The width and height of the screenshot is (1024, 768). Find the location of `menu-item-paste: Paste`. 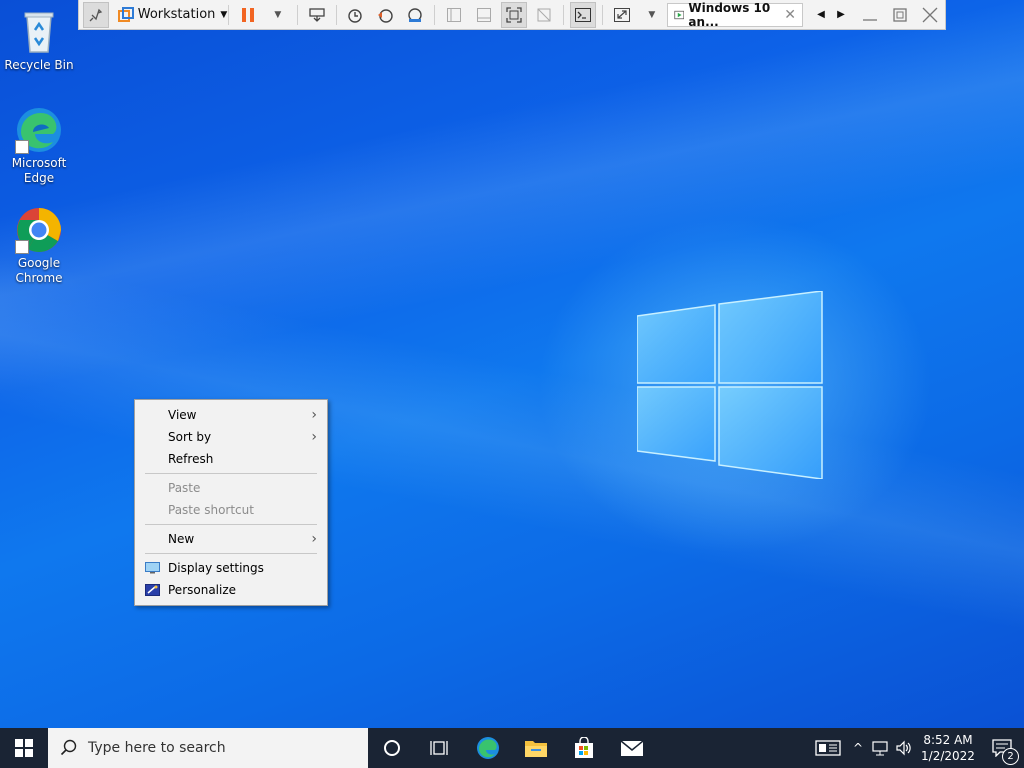

menu-item-paste: Paste is located at coordinates (231, 488).